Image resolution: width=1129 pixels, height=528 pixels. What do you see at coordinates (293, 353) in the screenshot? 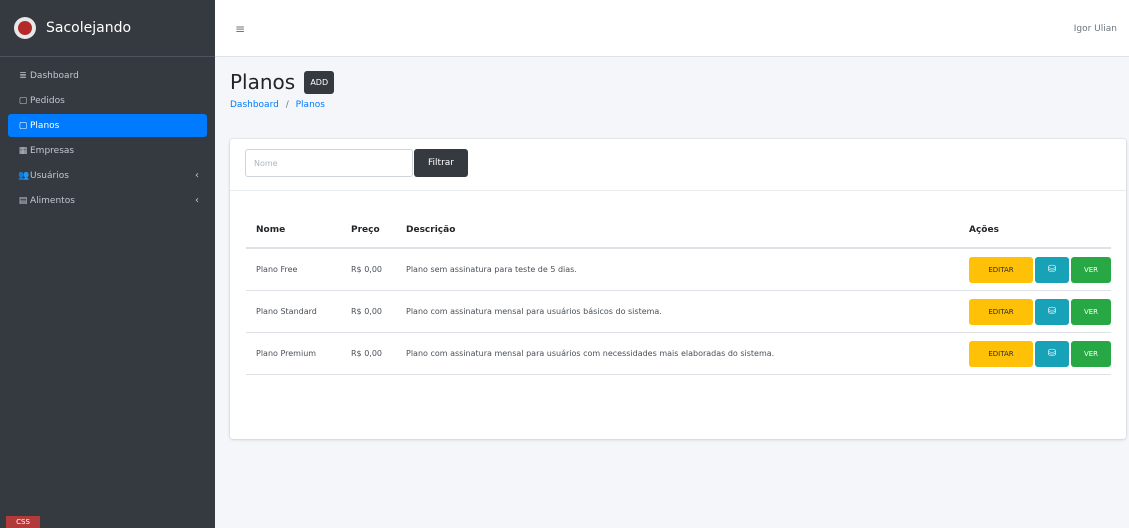
I see `plan-name: Plano Premium` at bounding box center [293, 353].